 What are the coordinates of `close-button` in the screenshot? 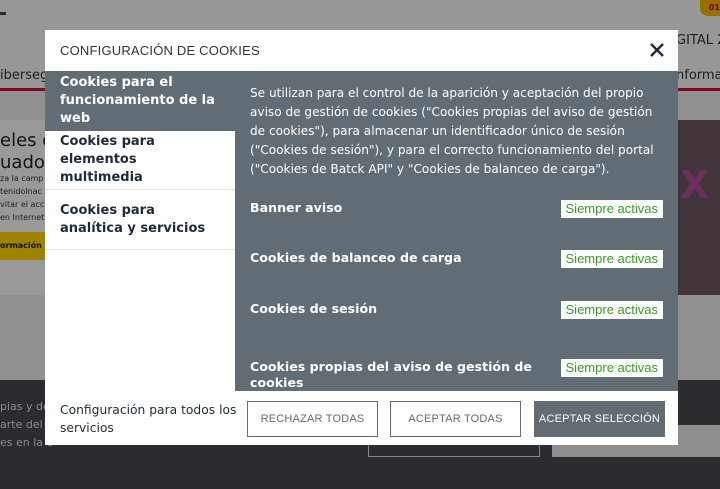 It's located at (657, 50).